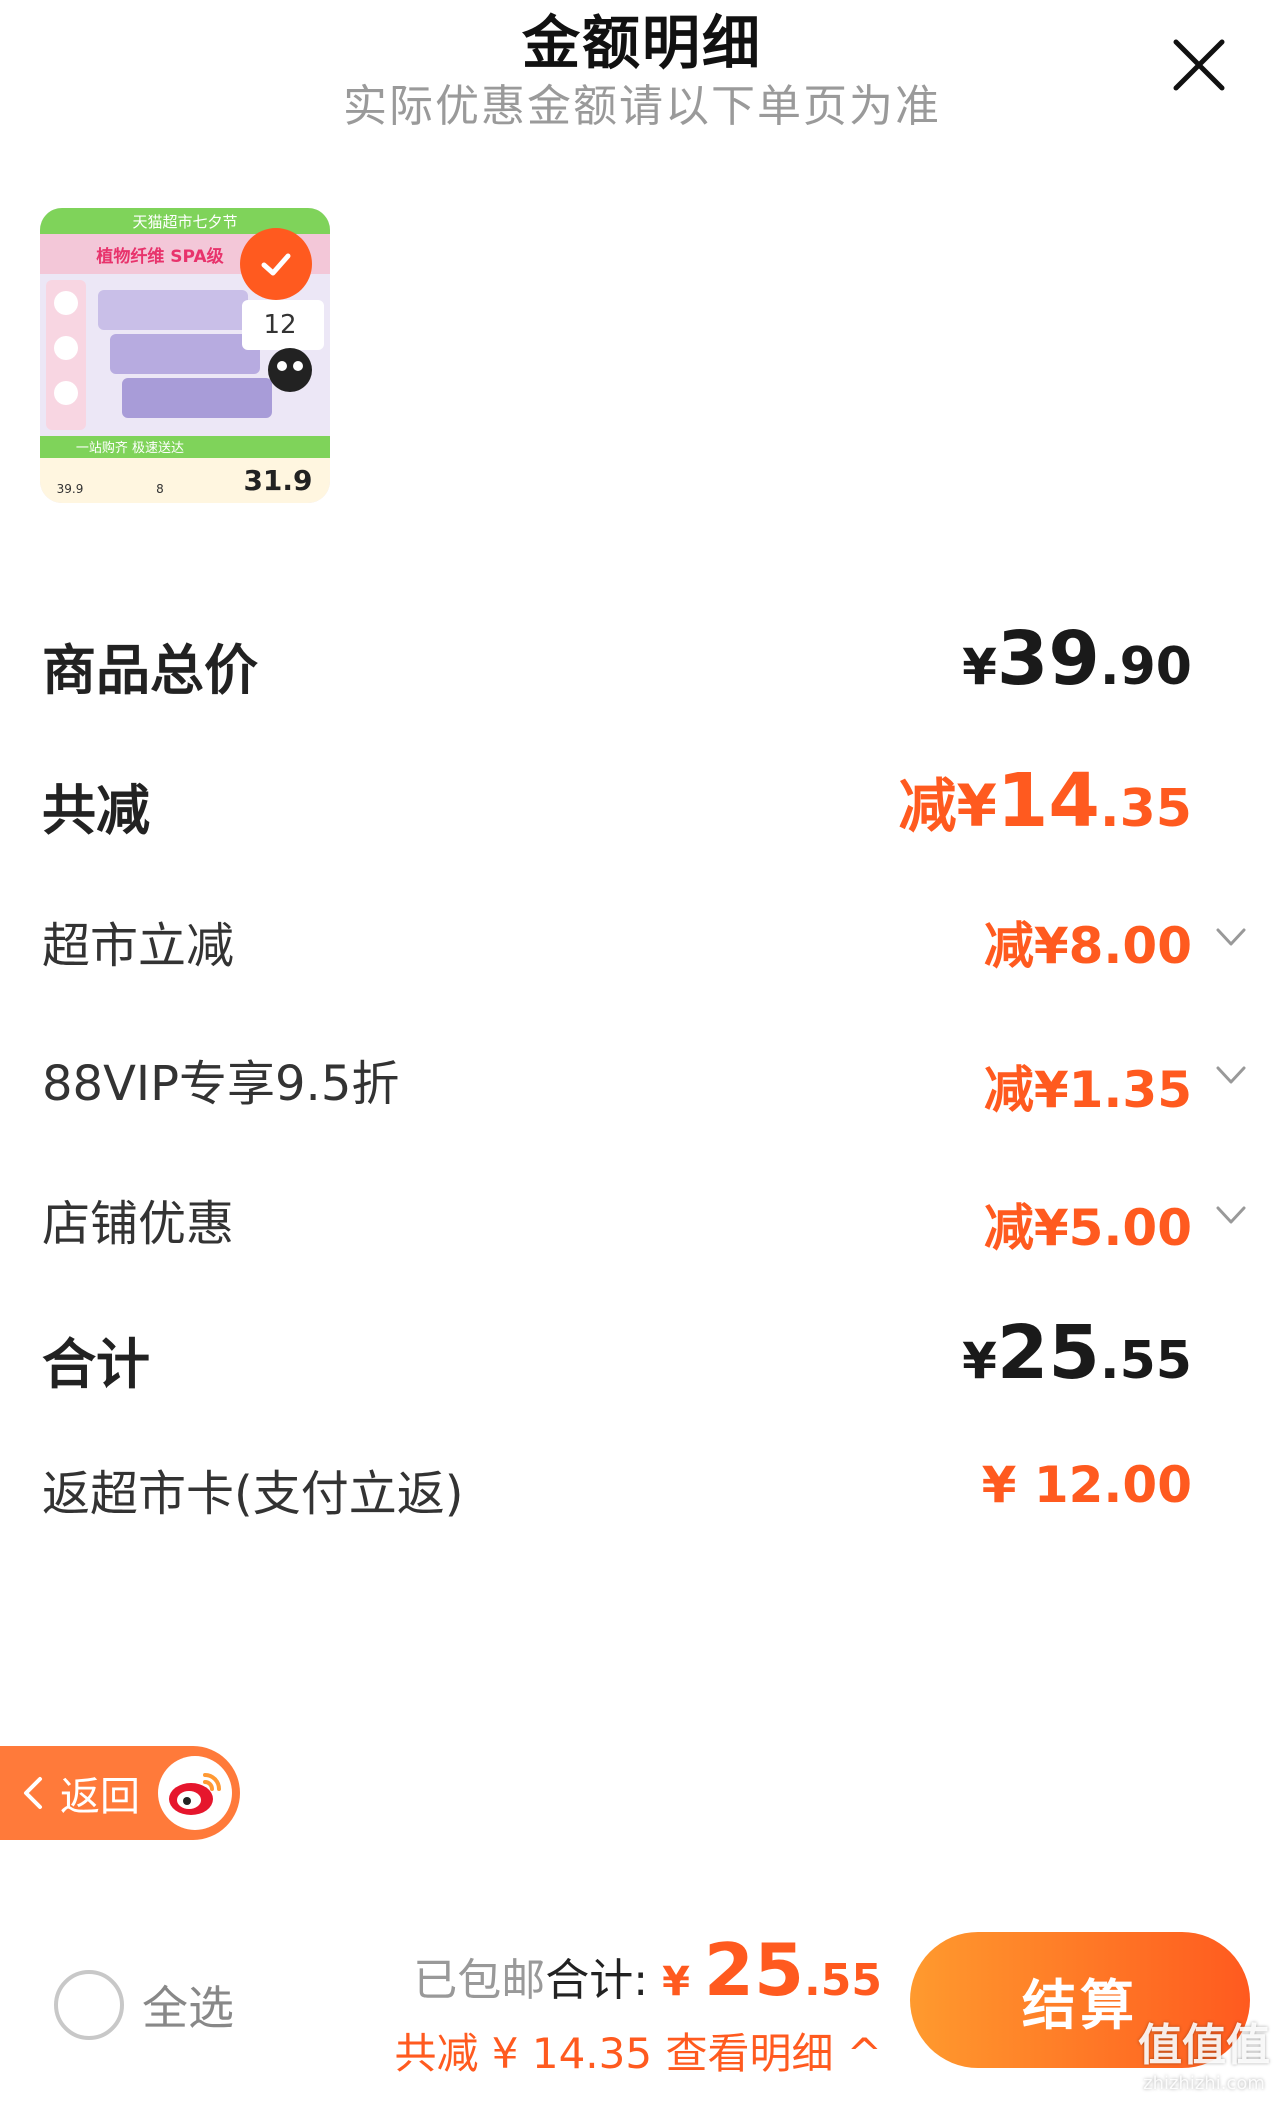  I want to click on back-button: 返回, so click(120, 1793).